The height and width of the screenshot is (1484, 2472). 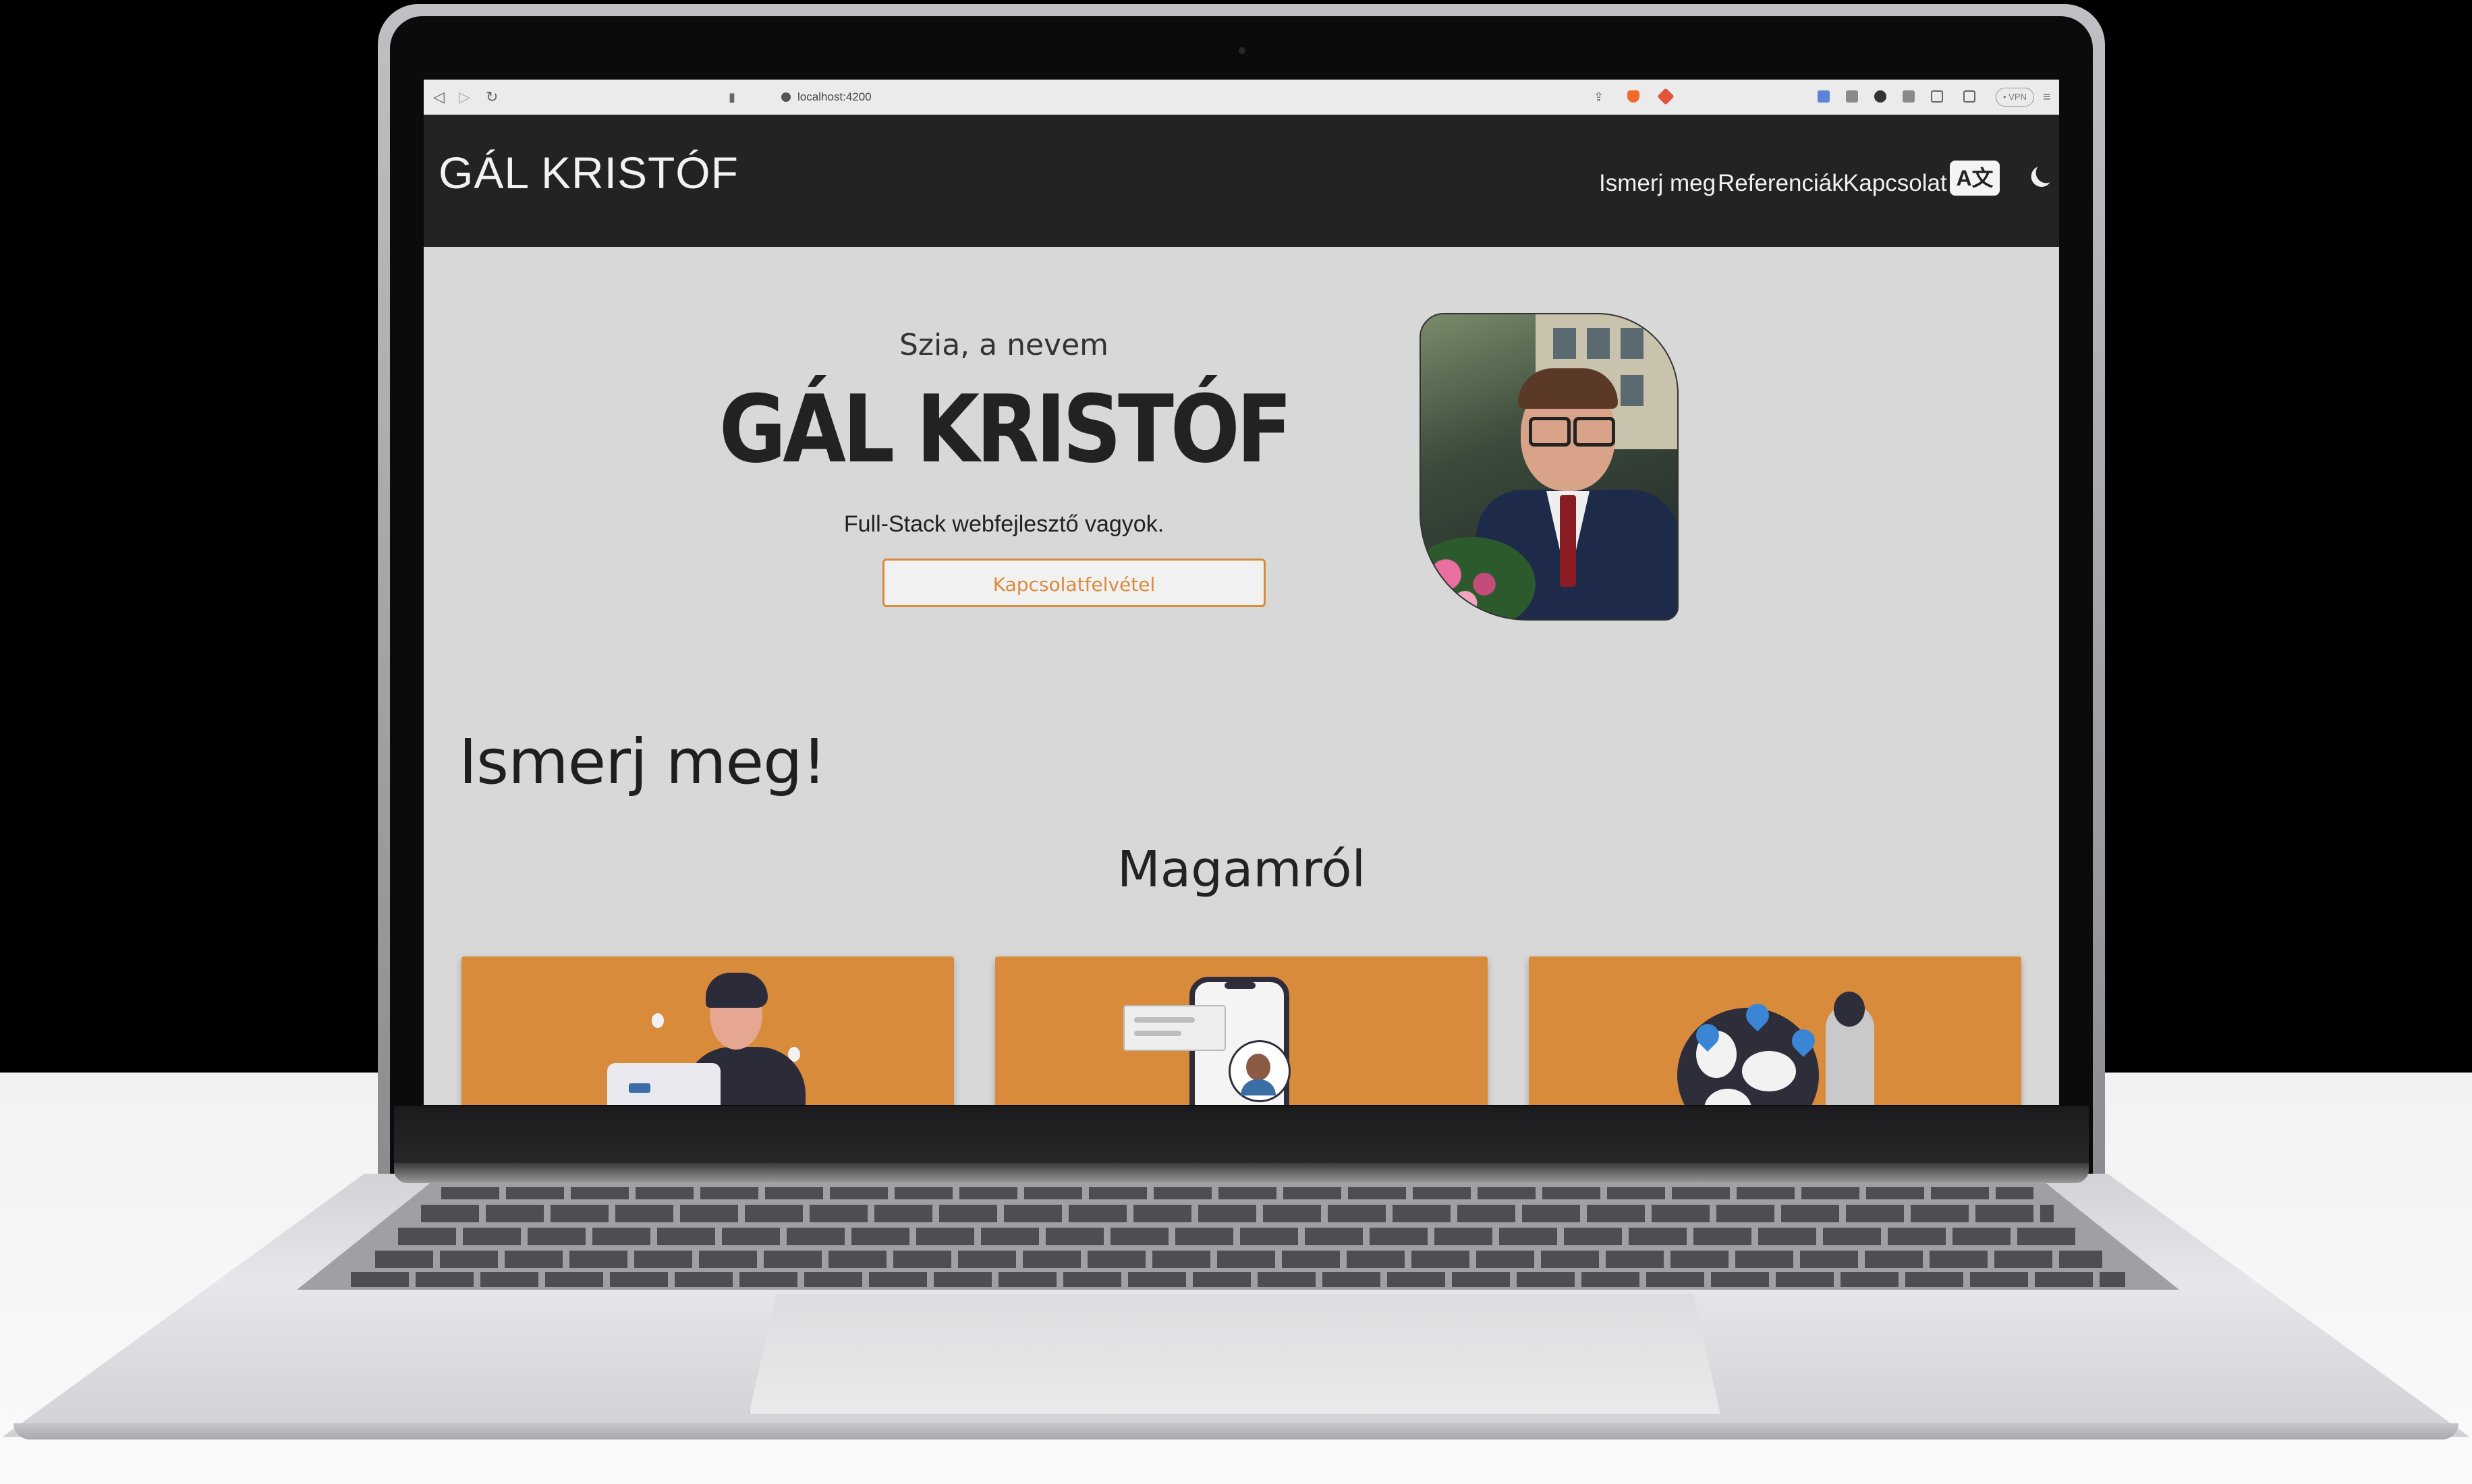 I want to click on bookmark-icon: ▮, so click(x=732, y=97).